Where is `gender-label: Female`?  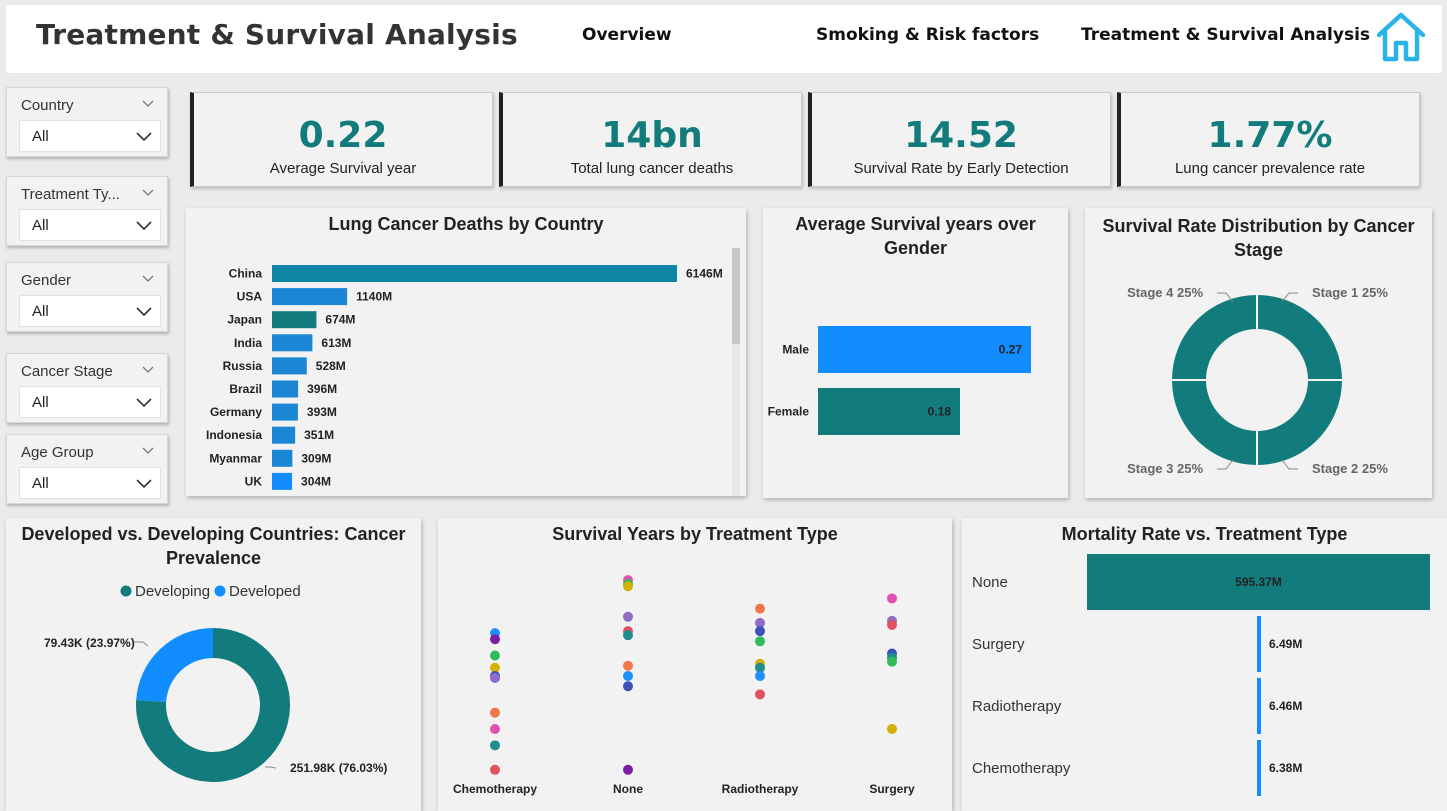
gender-label: Female is located at coordinates (789, 412).